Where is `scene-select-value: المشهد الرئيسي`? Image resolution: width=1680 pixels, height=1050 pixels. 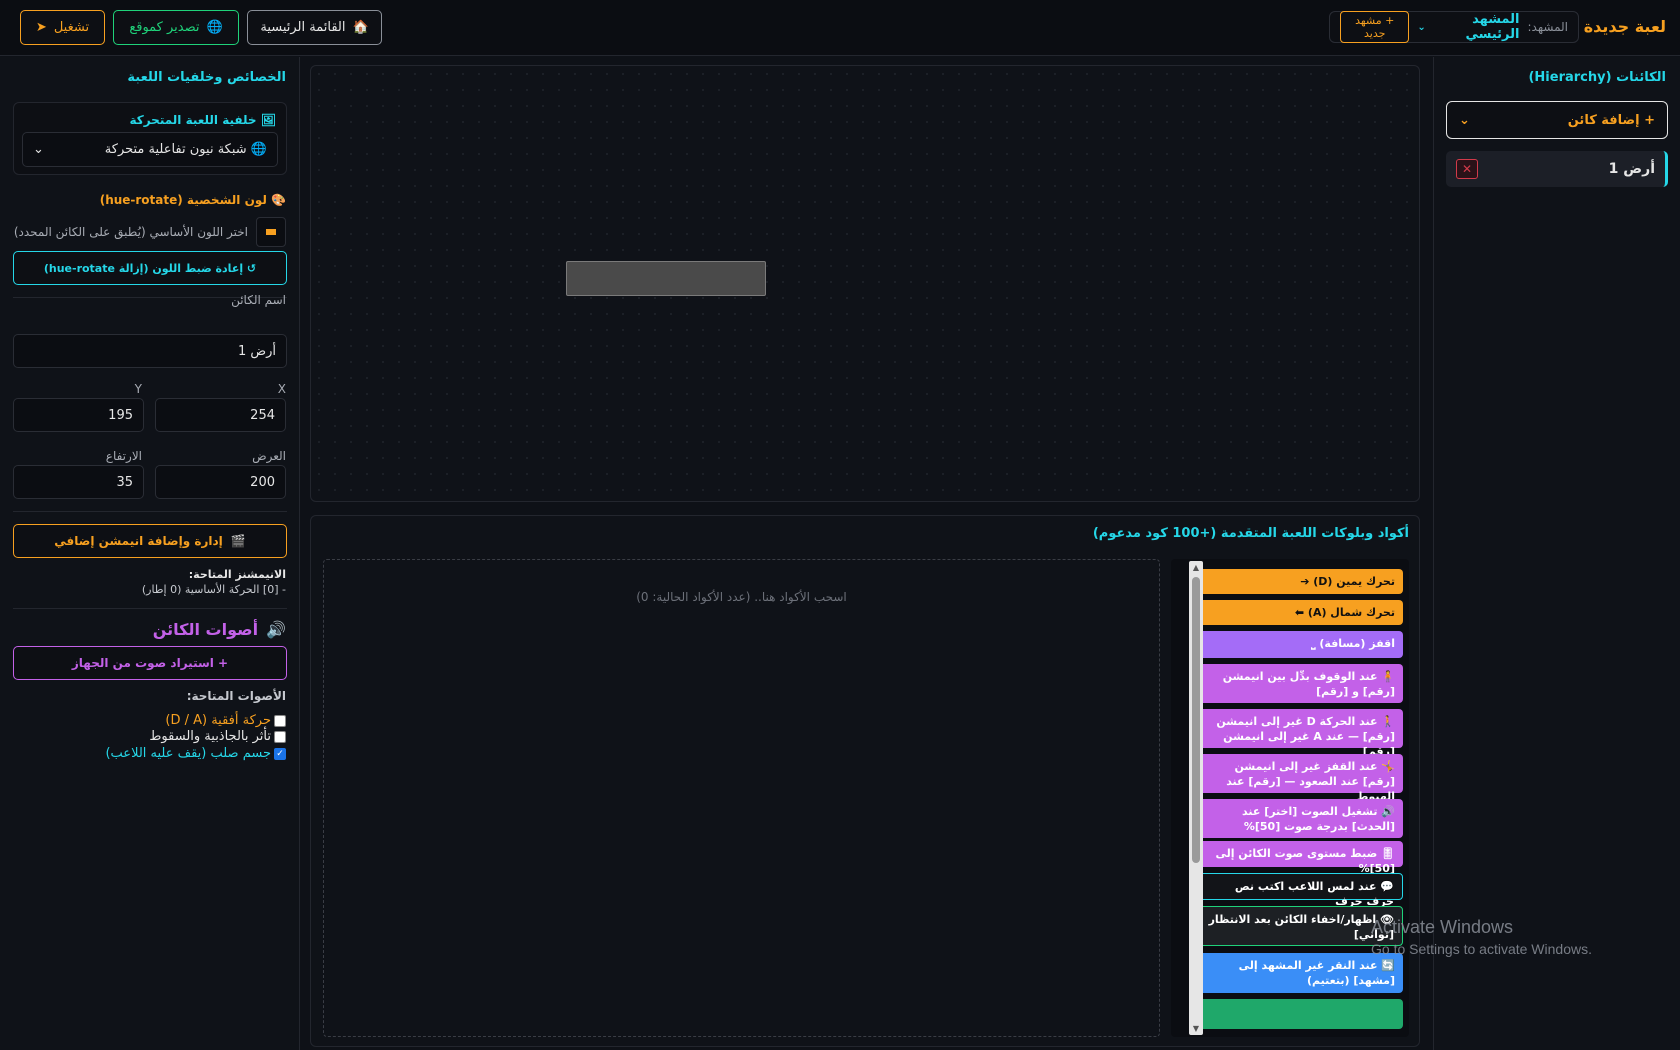
scene-select-value: المشهد الرئيسي is located at coordinates (1492, 27).